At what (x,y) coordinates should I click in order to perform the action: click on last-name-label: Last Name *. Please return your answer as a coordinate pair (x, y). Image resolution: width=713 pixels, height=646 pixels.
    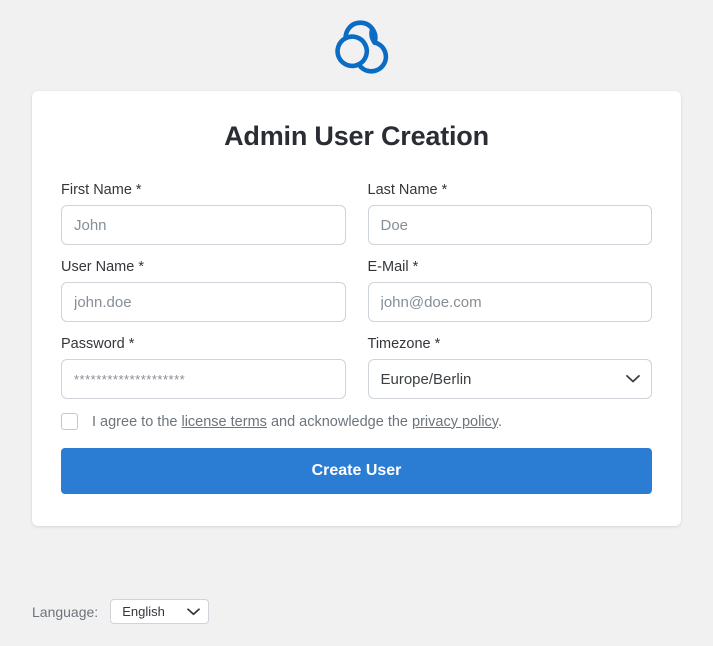
    Looking at the image, I should click on (407, 190).